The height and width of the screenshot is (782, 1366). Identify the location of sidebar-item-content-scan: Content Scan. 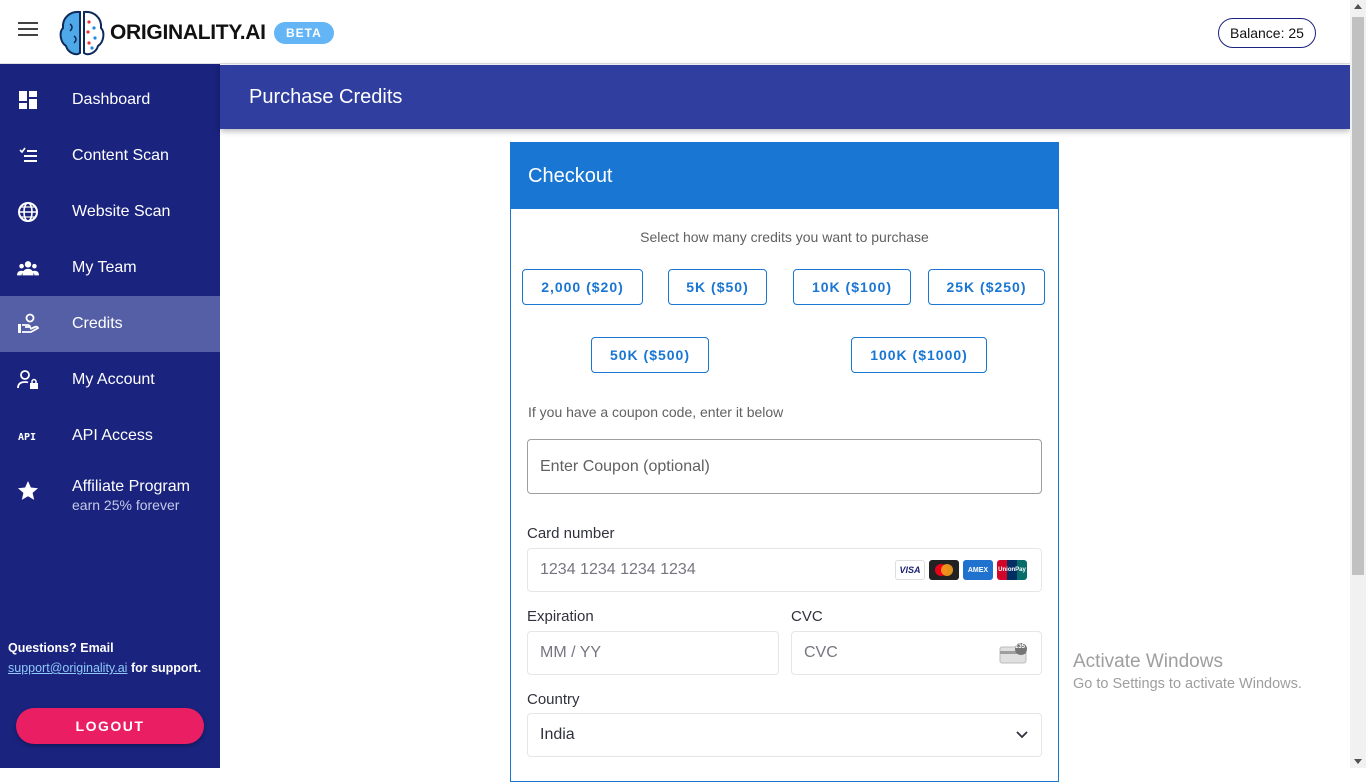
(110, 156).